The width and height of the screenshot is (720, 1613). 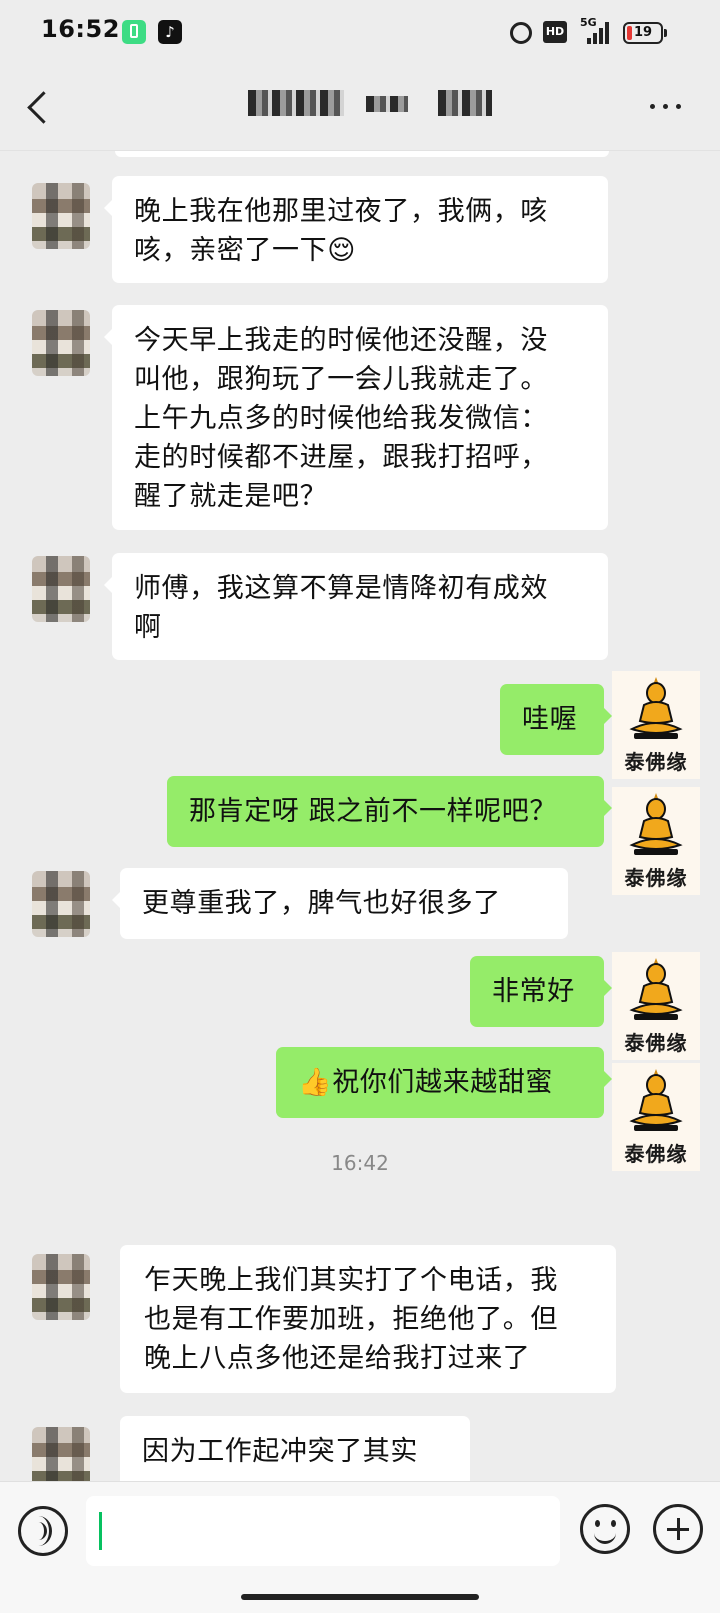 What do you see at coordinates (521, 33) in the screenshot?
I see `alarm-icon` at bounding box center [521, 33].